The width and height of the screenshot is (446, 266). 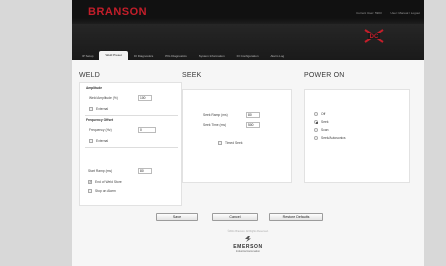 I want to click on copyright-text: ©2011 Branson. All Rights Reserved., so click(x=248, y=231).